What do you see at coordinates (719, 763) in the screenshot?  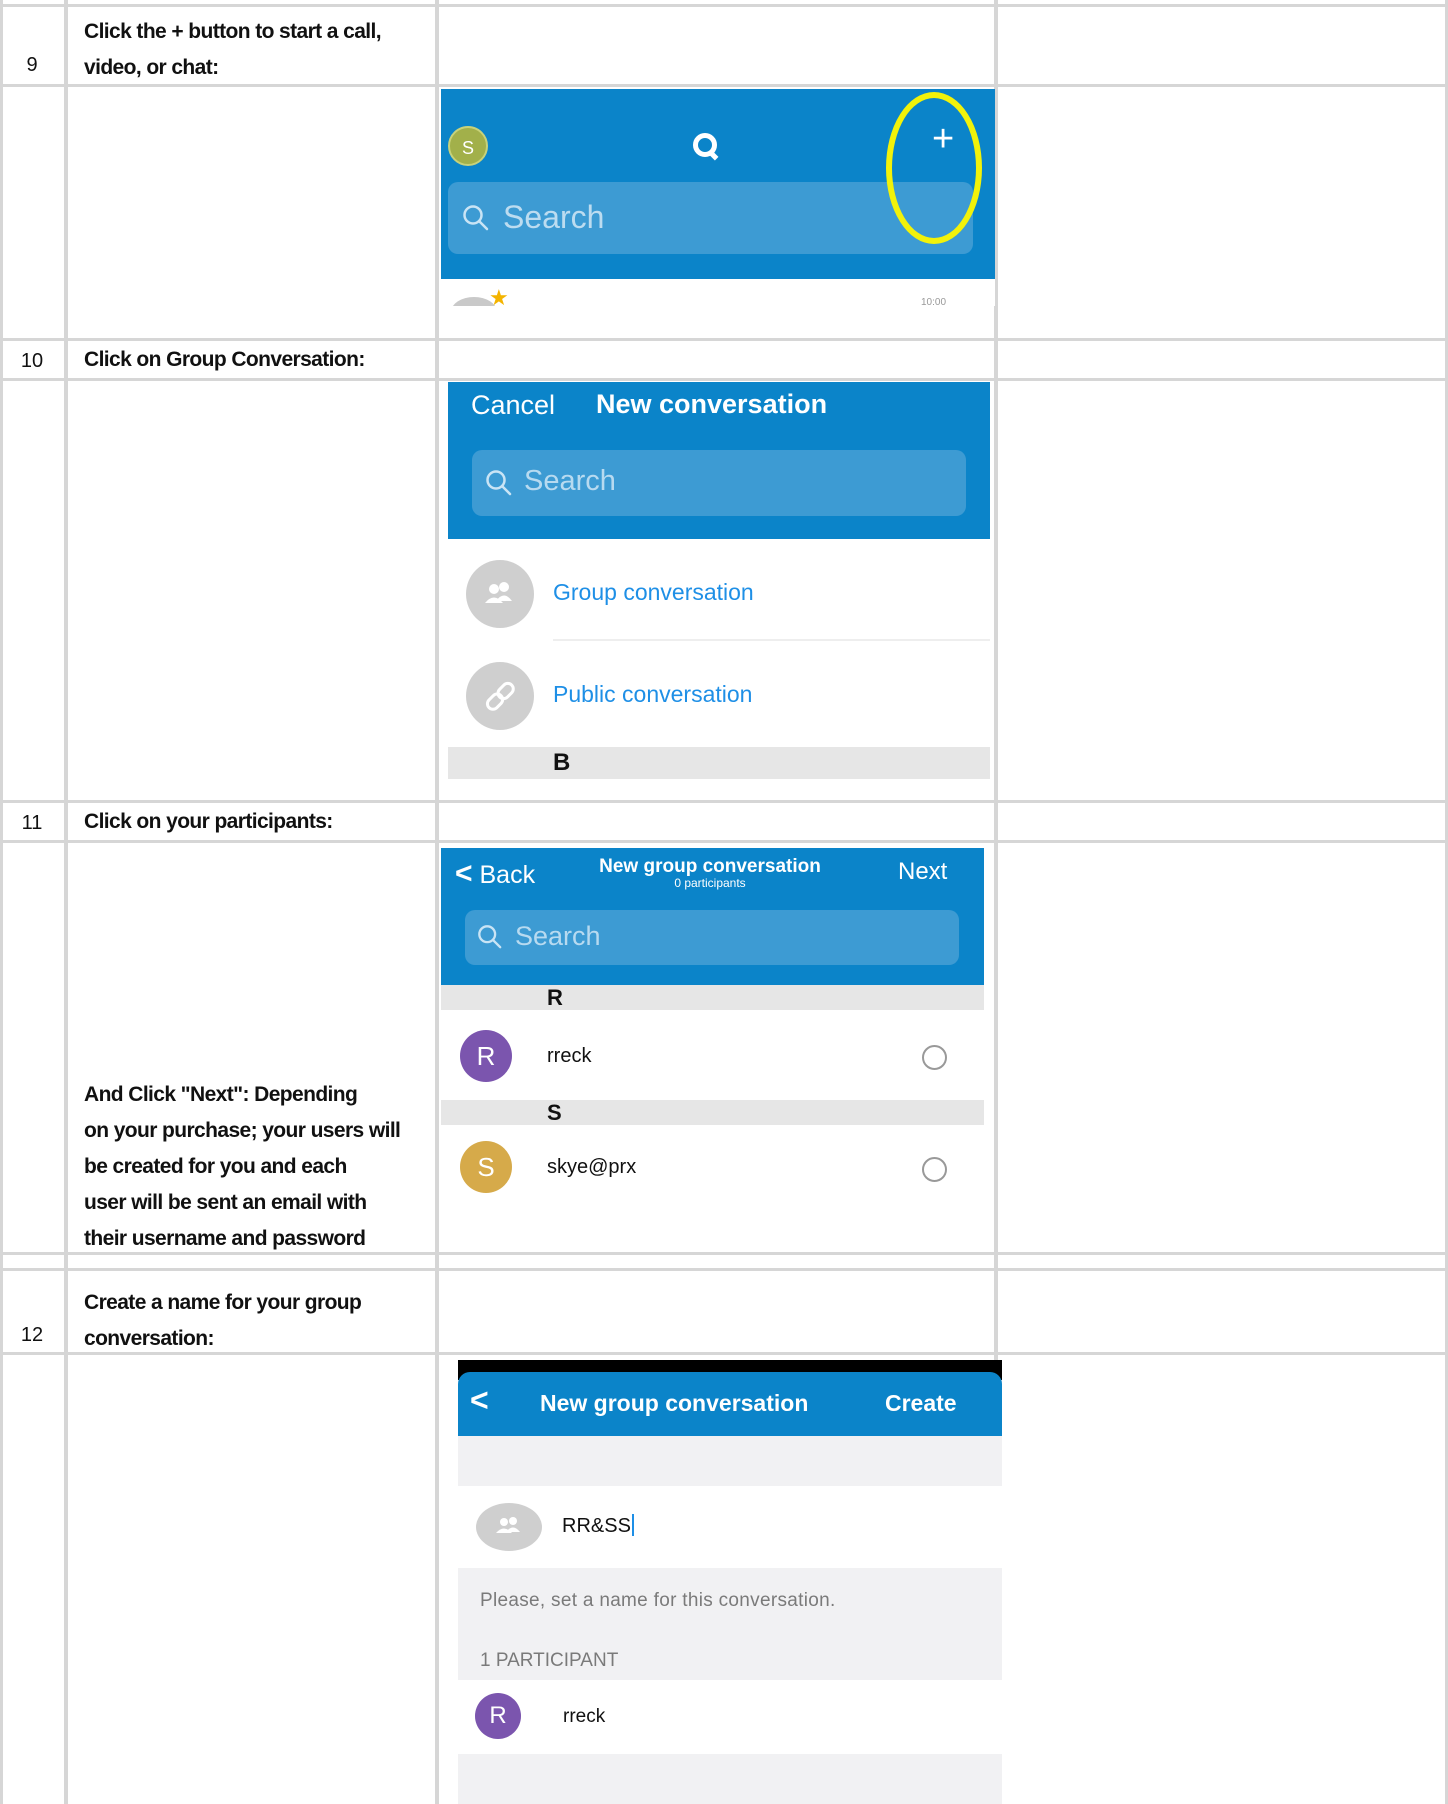 I see `section-header: B` at bounding box center [719, 763].